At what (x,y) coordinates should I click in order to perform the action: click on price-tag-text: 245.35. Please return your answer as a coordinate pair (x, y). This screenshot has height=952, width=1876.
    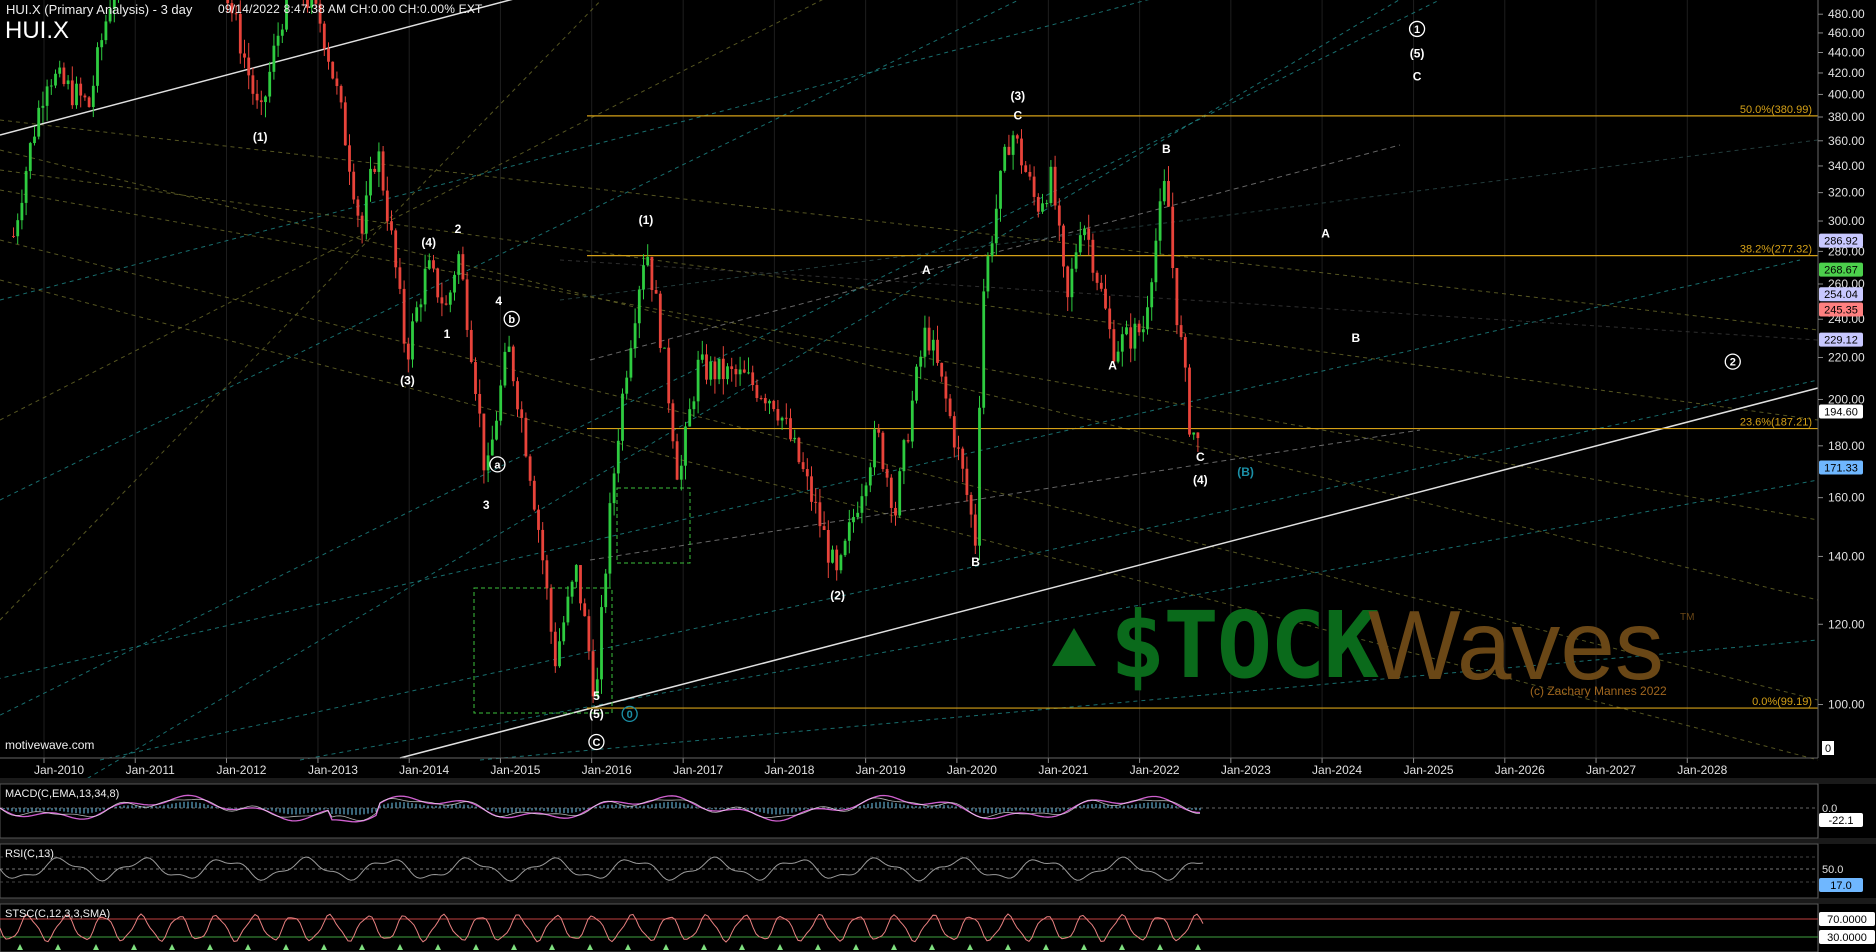
    Looking at the image, I should click on (1841, 311).